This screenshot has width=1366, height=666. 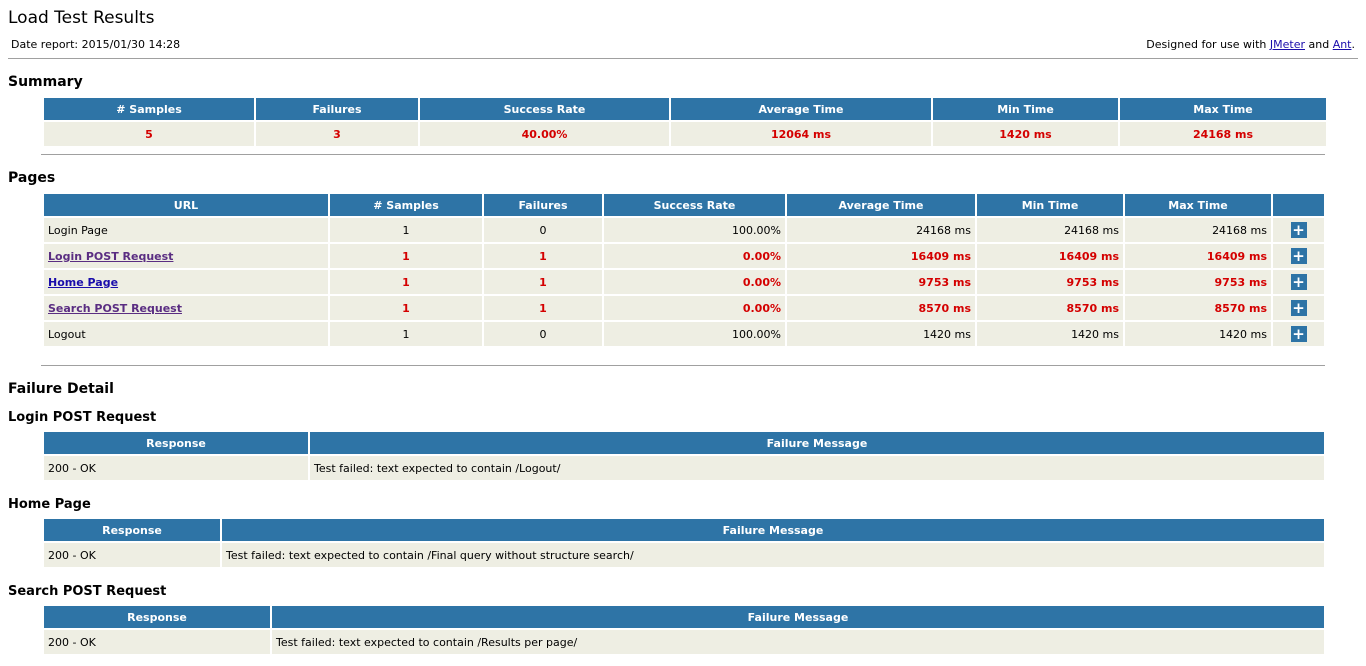 What do you see at coordinates (83, 282) in the screenshot?
I see `home-page-link: Home Page` at bounding box center [83, 282].